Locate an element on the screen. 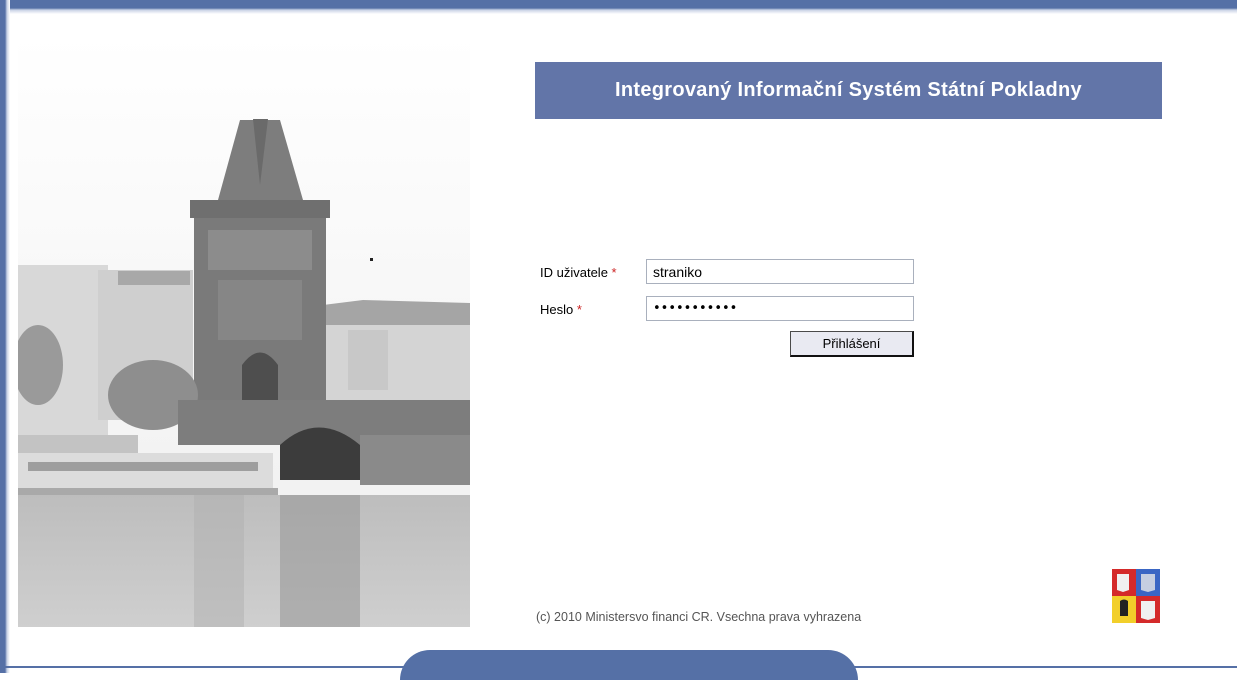 The image size is (1237, 680). bottom-decorative-tab is located at coordinates (629, 665).